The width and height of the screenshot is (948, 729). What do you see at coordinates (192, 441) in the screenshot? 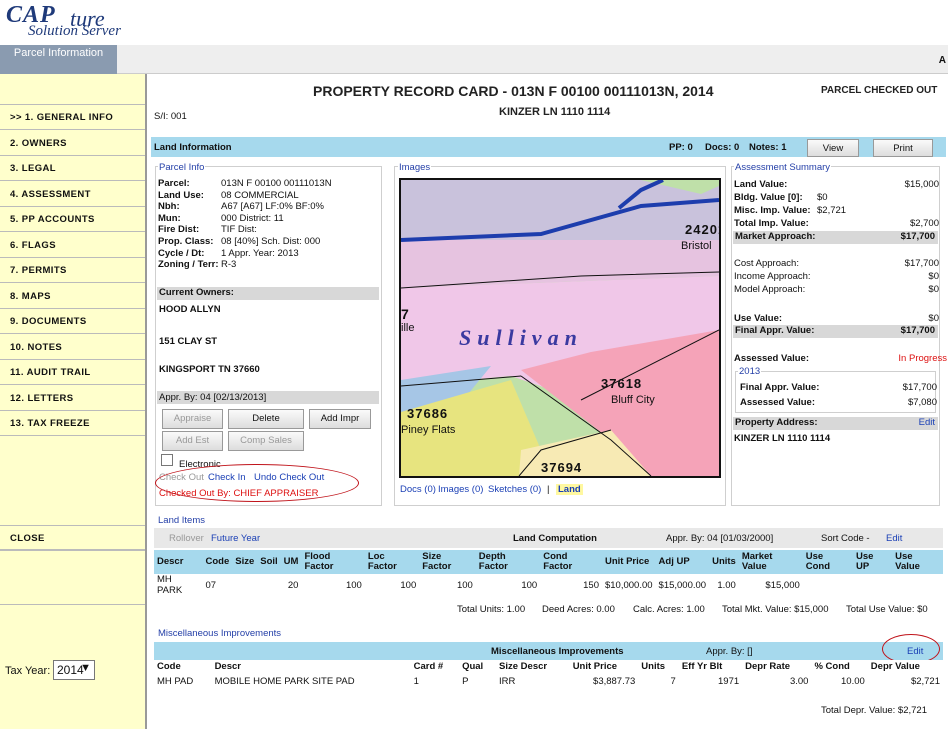
I see `add-est-button: Add Est` at bounding box center [192, 441].